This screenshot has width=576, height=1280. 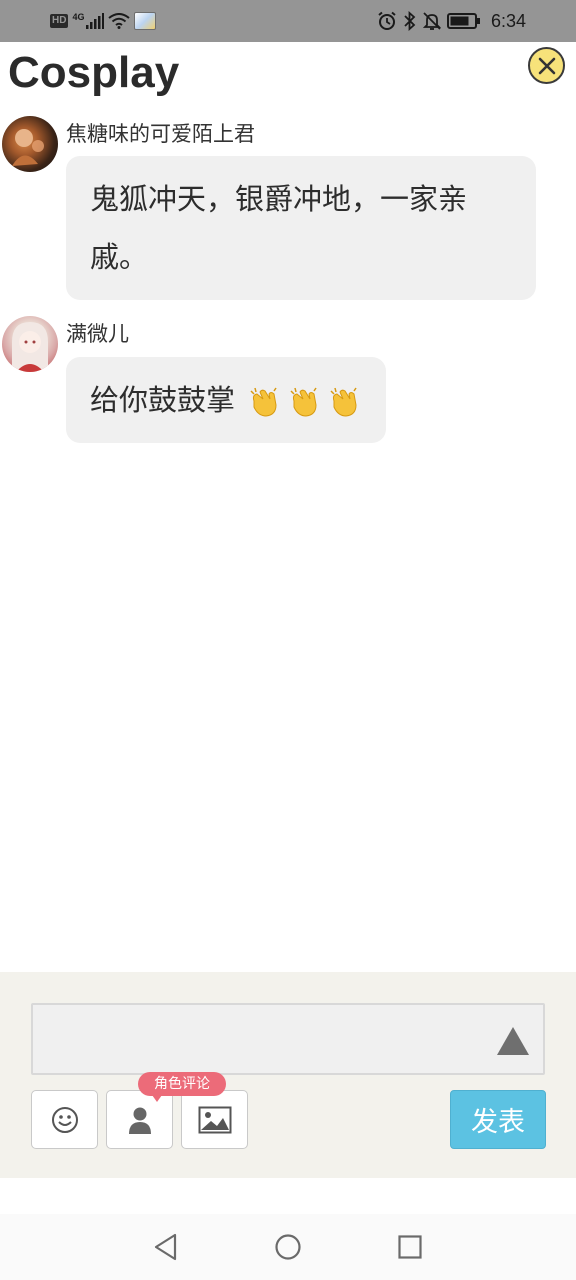 I want to click on image-icon, so click(x=214, y=1119).